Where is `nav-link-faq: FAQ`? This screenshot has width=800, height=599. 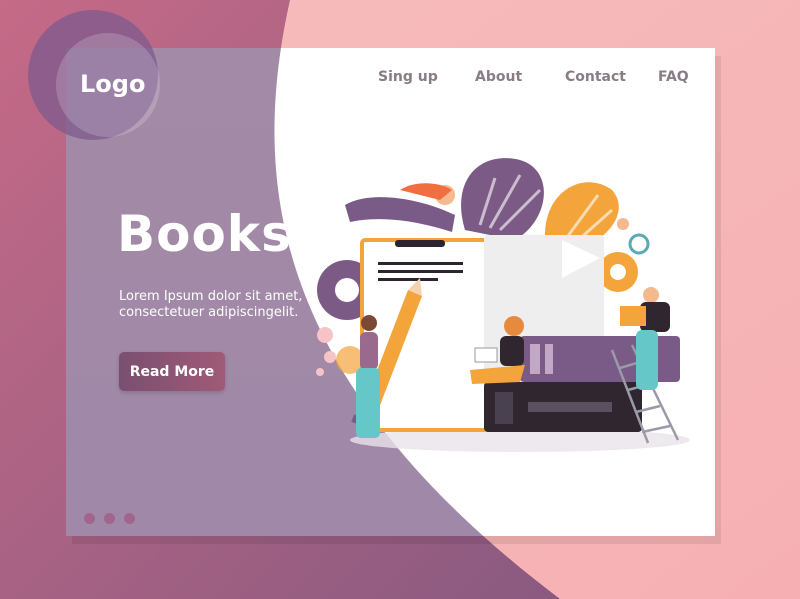
nav-link-faq: FAQ is located at coordinates (673, 77).